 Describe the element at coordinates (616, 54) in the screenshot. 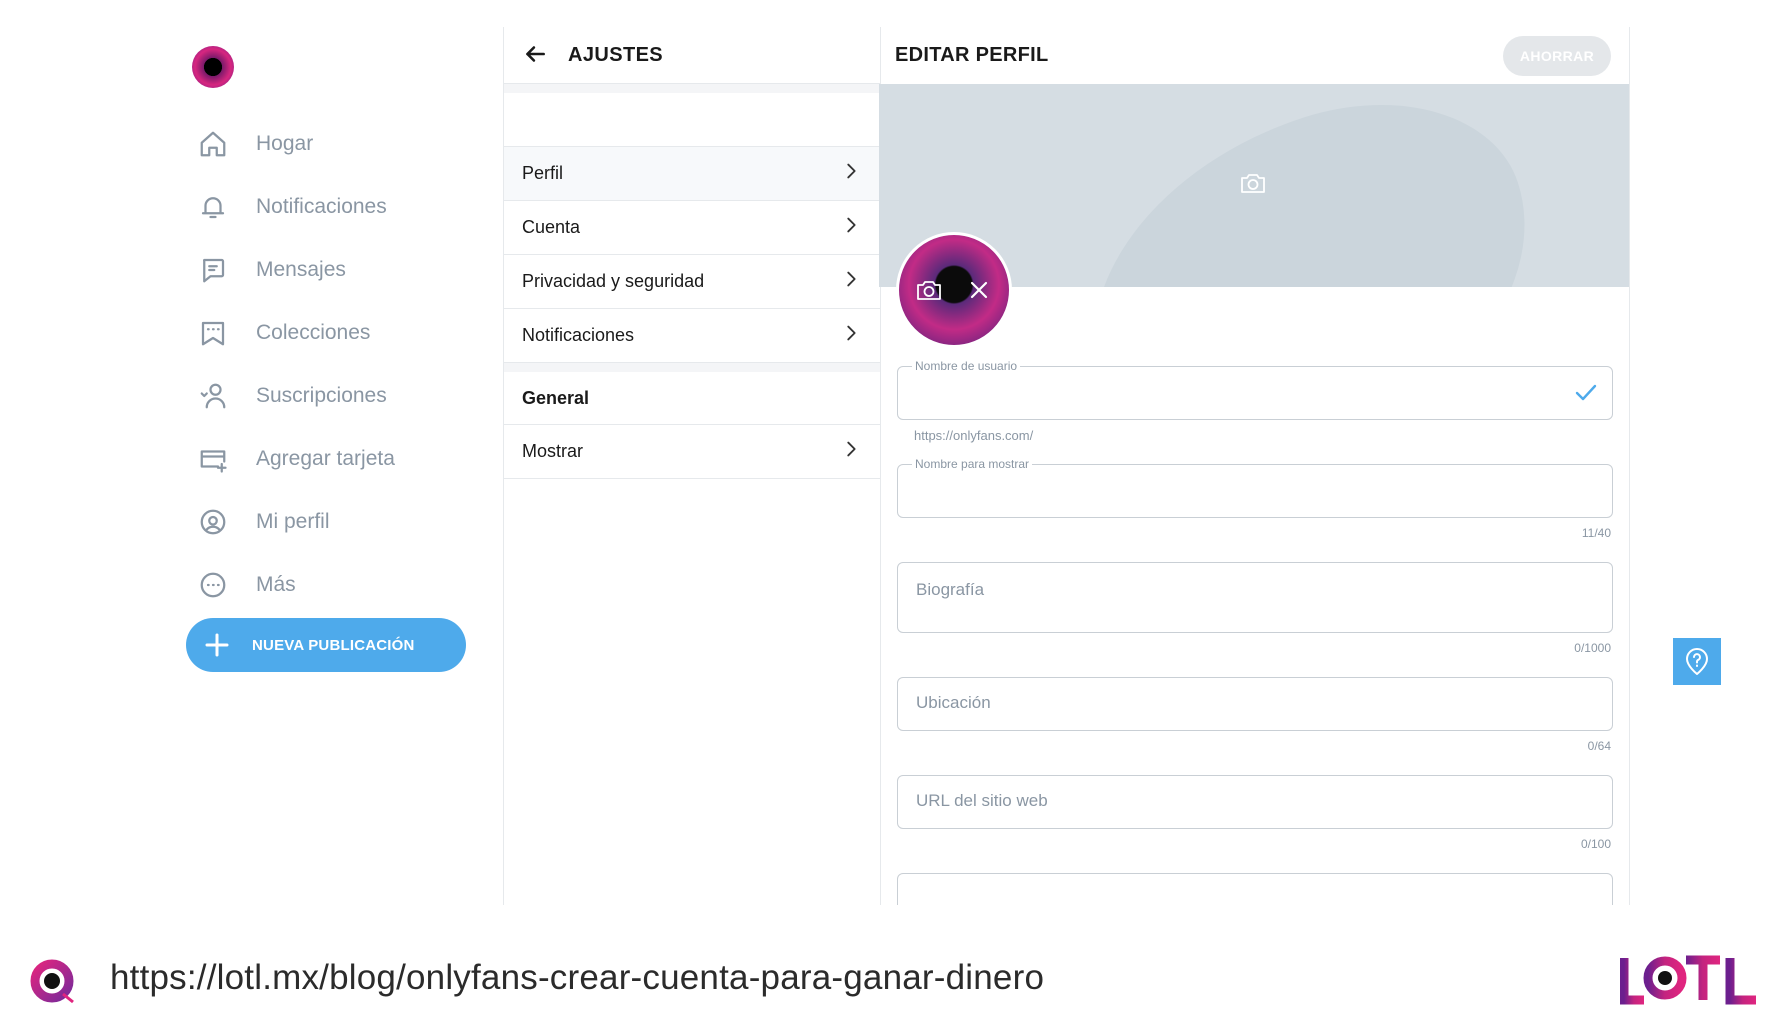

I see `settings-title: AJUSTES` at that location.